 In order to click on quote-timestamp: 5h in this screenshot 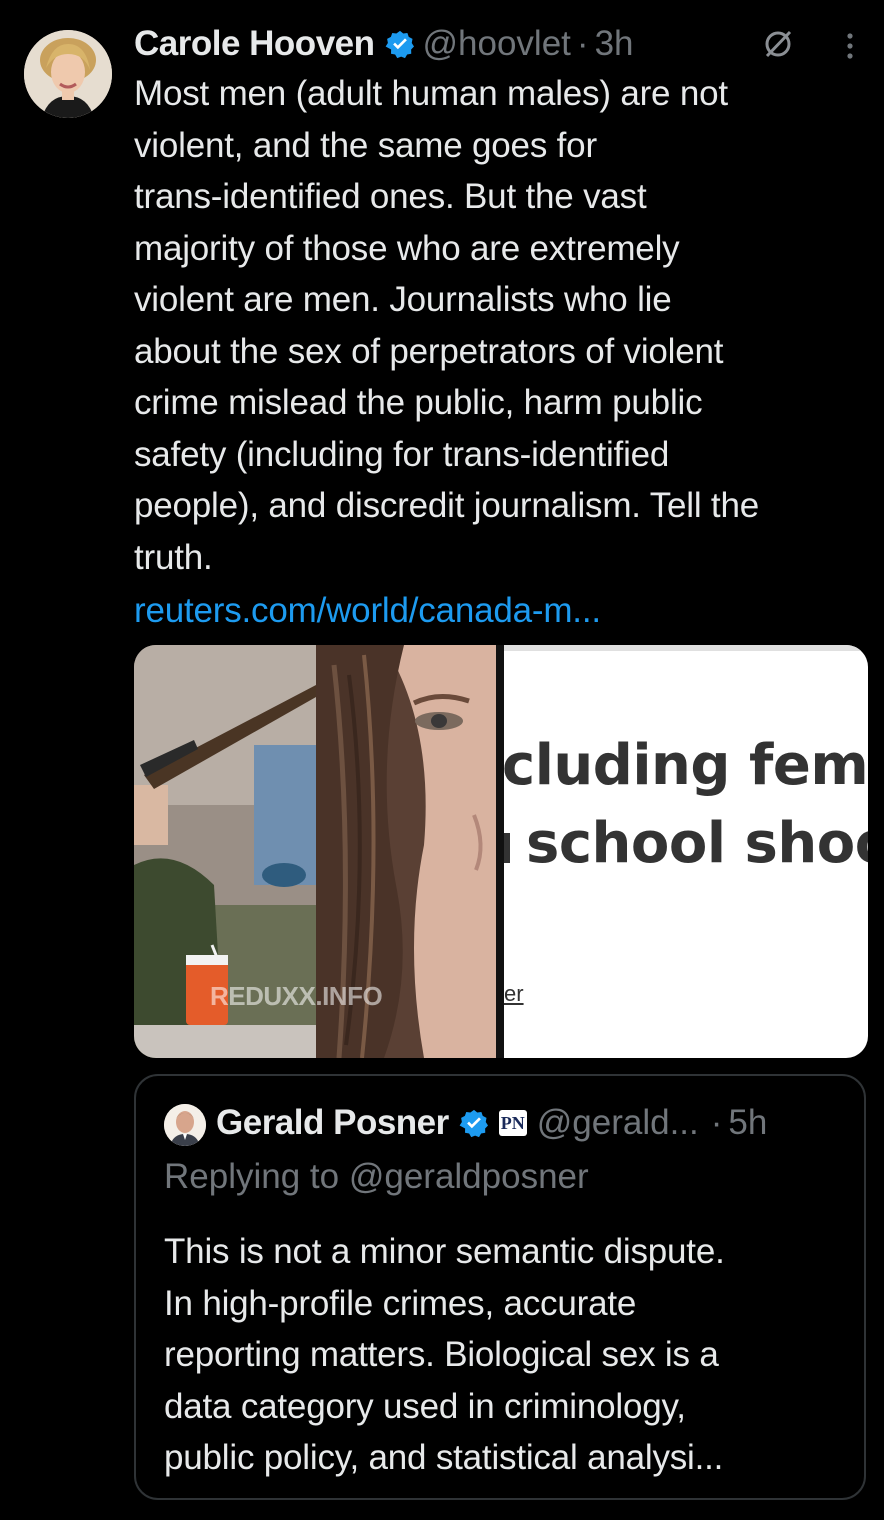, I will do `click(747, 1123)`.